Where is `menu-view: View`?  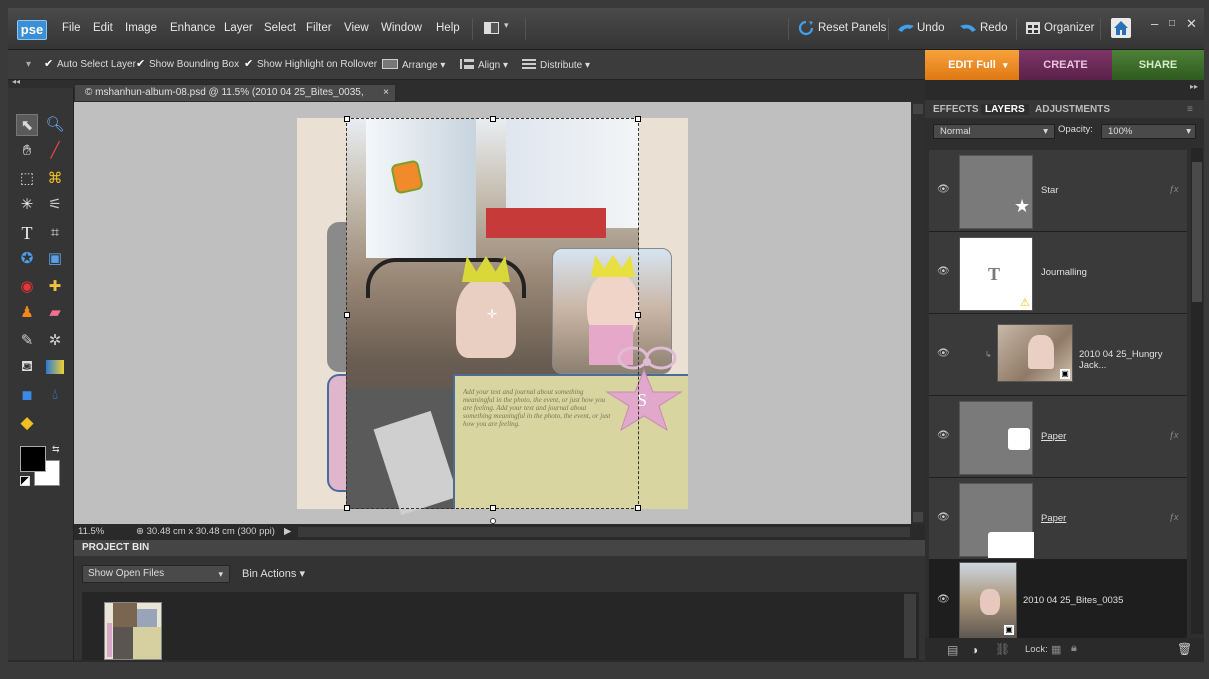 menu-view: View is located at coordinates (356, 28).